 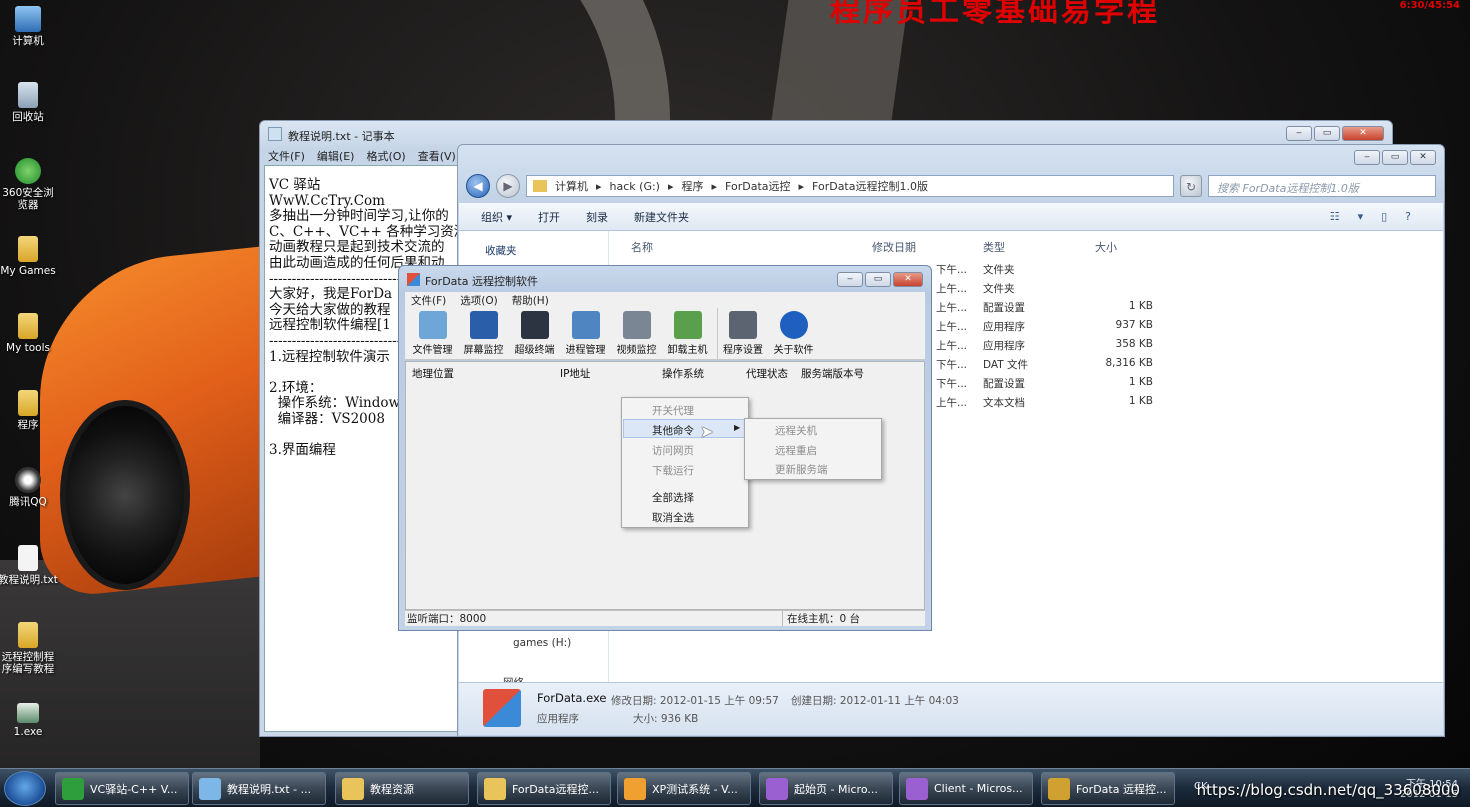 I want to click on refresh-icon: ↻, so click(x=1191, y=186).